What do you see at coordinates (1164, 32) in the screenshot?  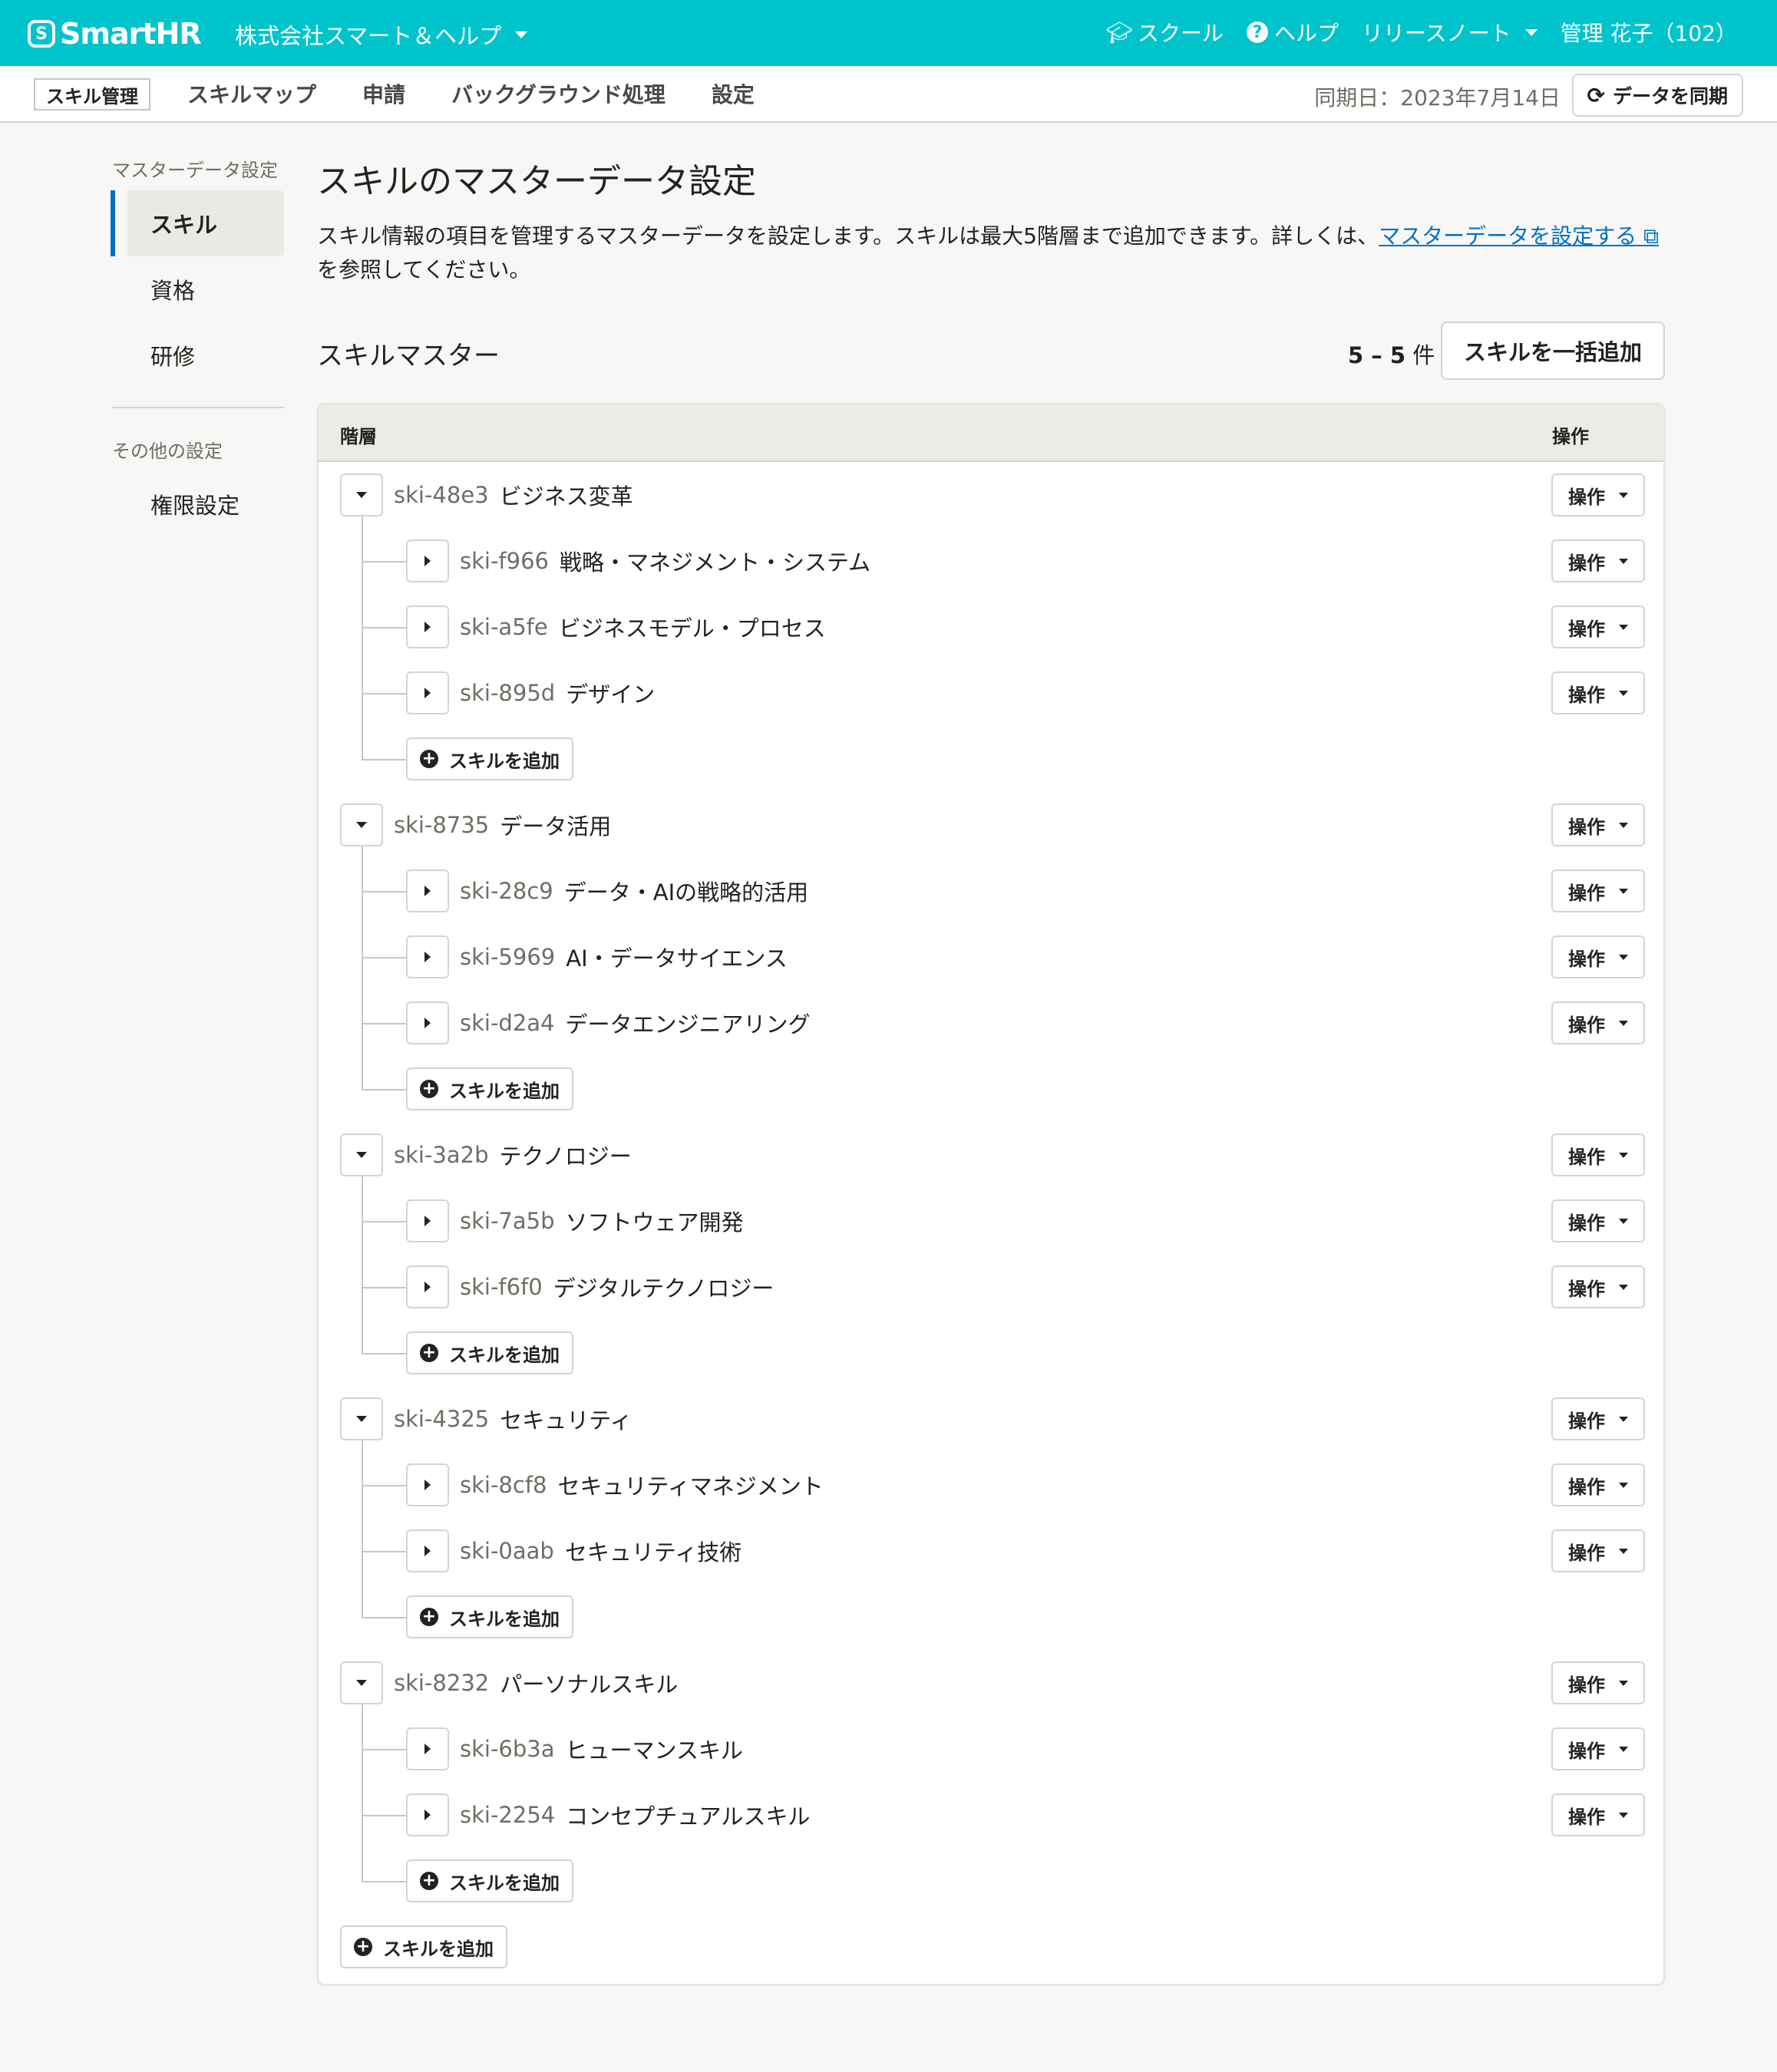 I see `school-link: 🎓︎ スクール` at bounding box center [1164, 32].